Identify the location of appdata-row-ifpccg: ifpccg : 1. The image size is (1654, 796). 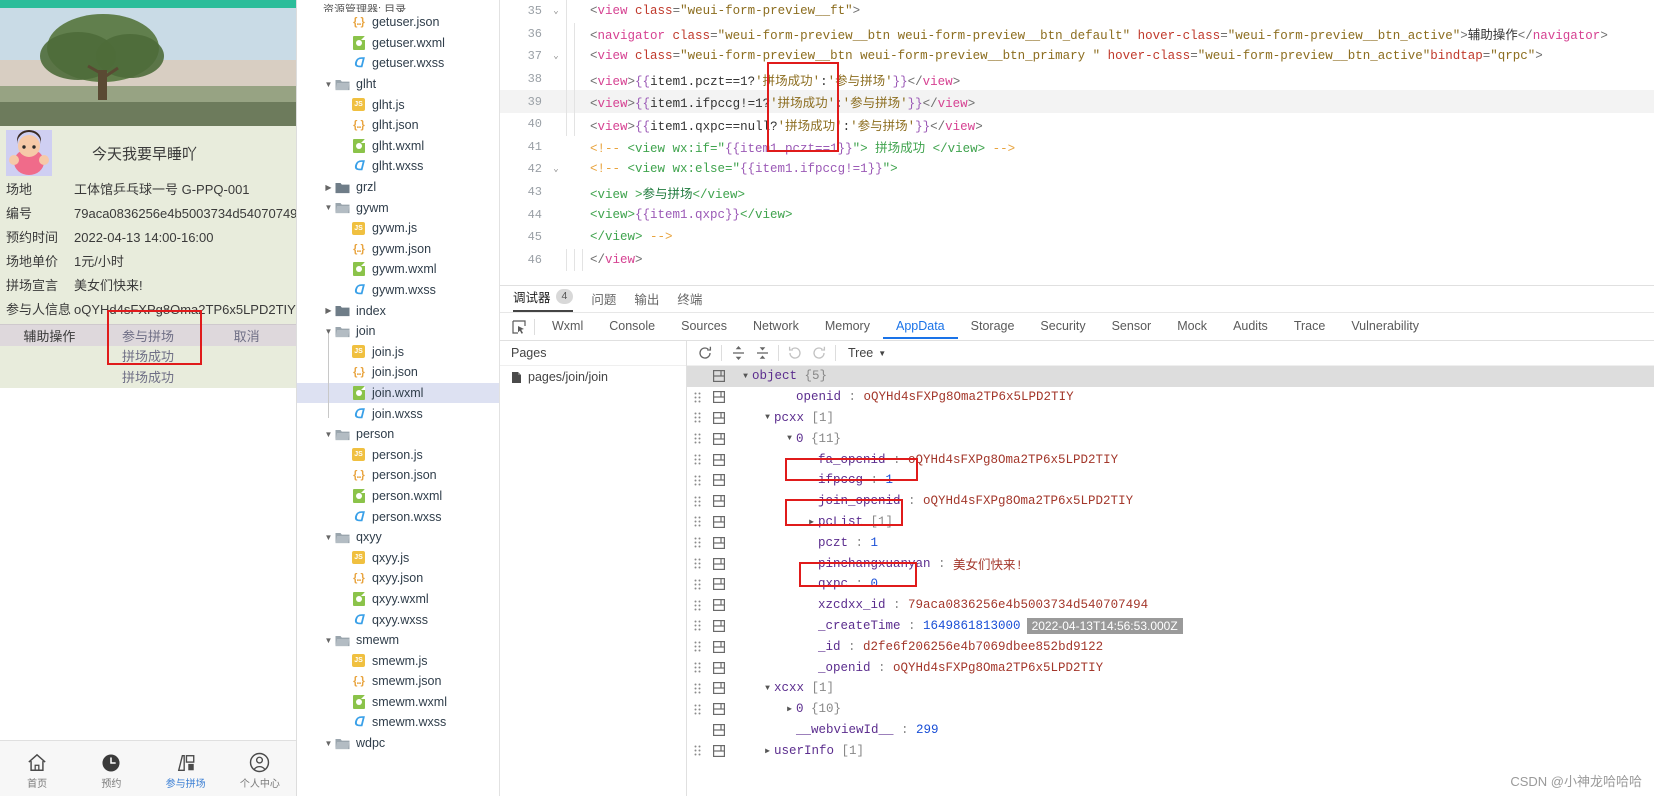
(1170, 480).